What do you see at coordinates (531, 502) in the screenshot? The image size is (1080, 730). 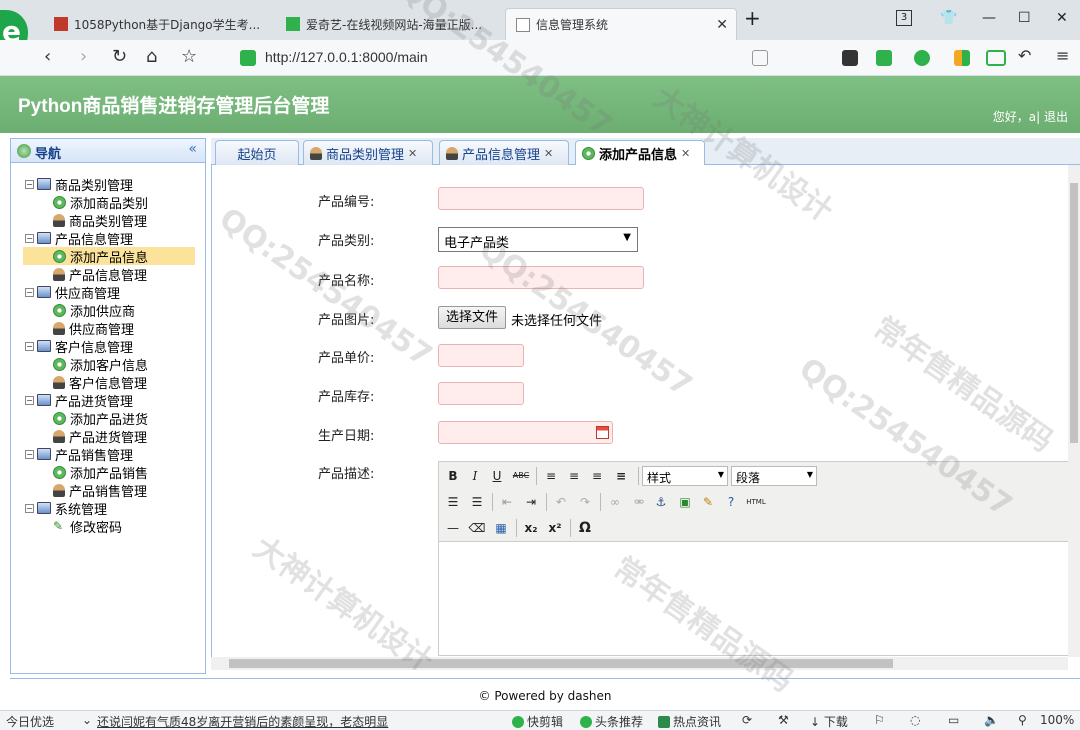 I see `indent-icon: ⇥` at bounding box center [531, 502].